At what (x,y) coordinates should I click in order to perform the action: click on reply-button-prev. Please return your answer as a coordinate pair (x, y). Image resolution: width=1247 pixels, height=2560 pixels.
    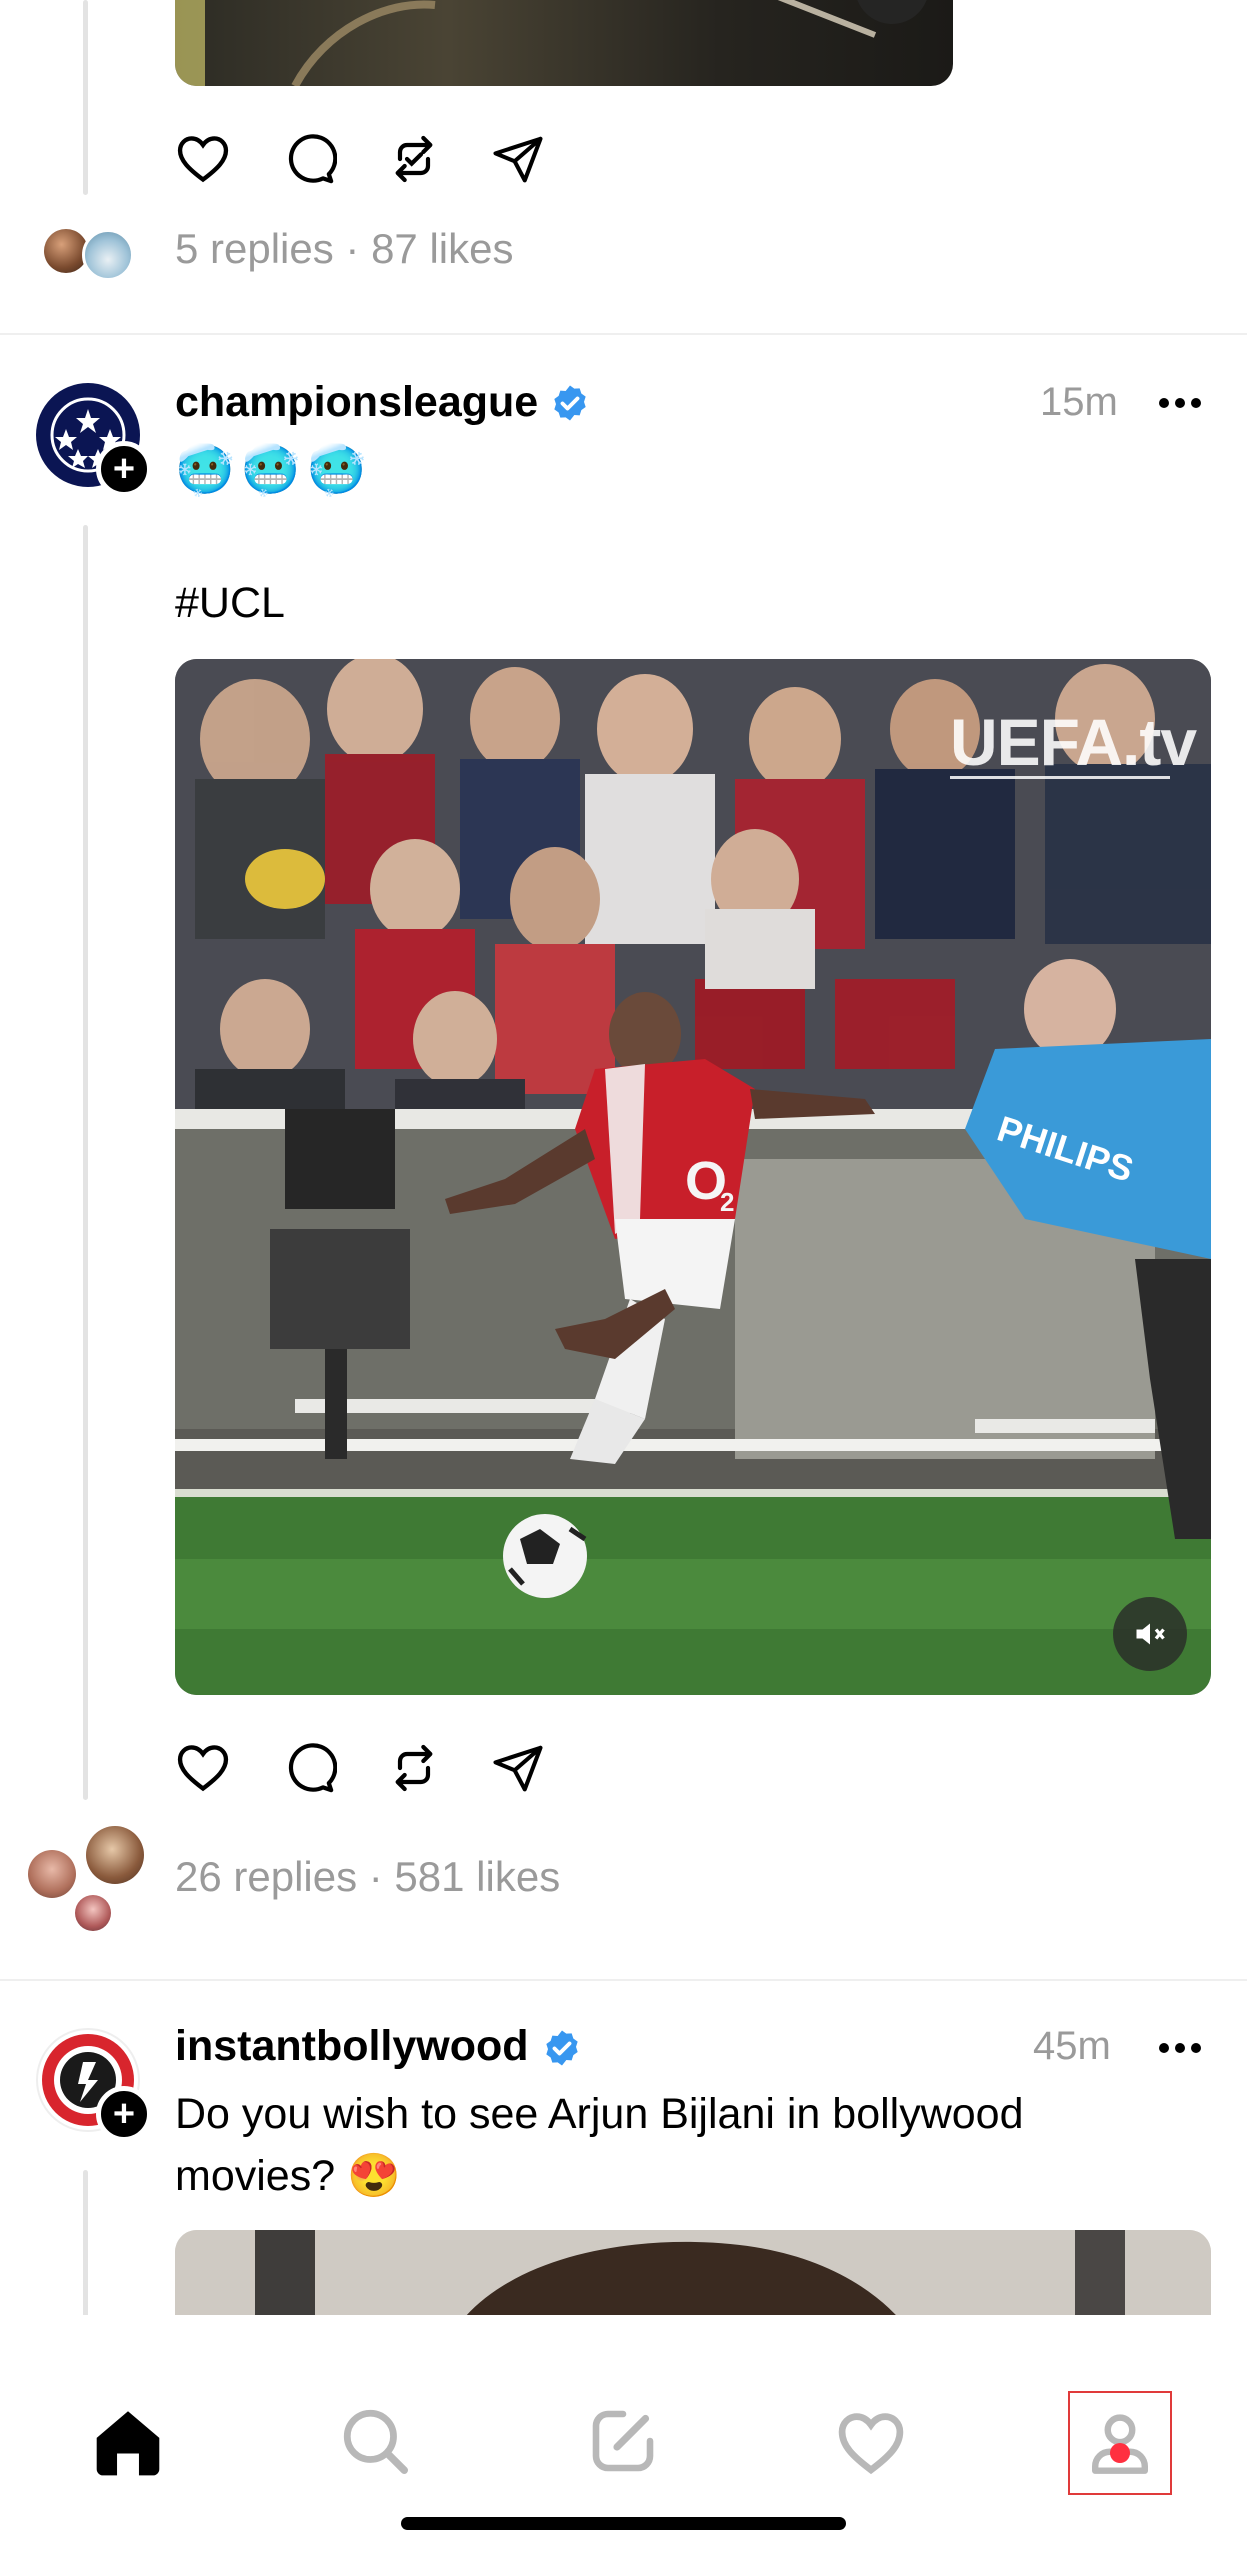
    Looking at the image, I should click on (309, 159).